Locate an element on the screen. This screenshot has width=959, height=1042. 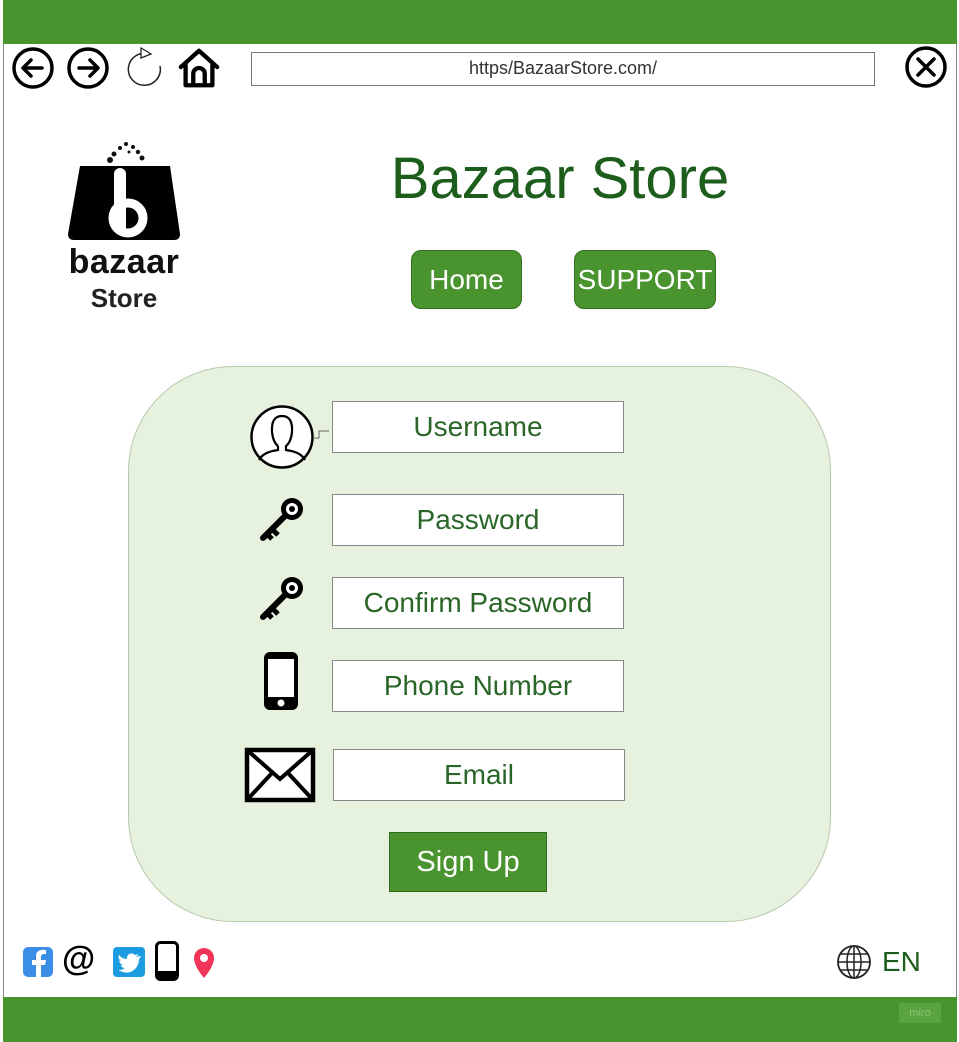
globe-icon is located at coordinates (854, 962).